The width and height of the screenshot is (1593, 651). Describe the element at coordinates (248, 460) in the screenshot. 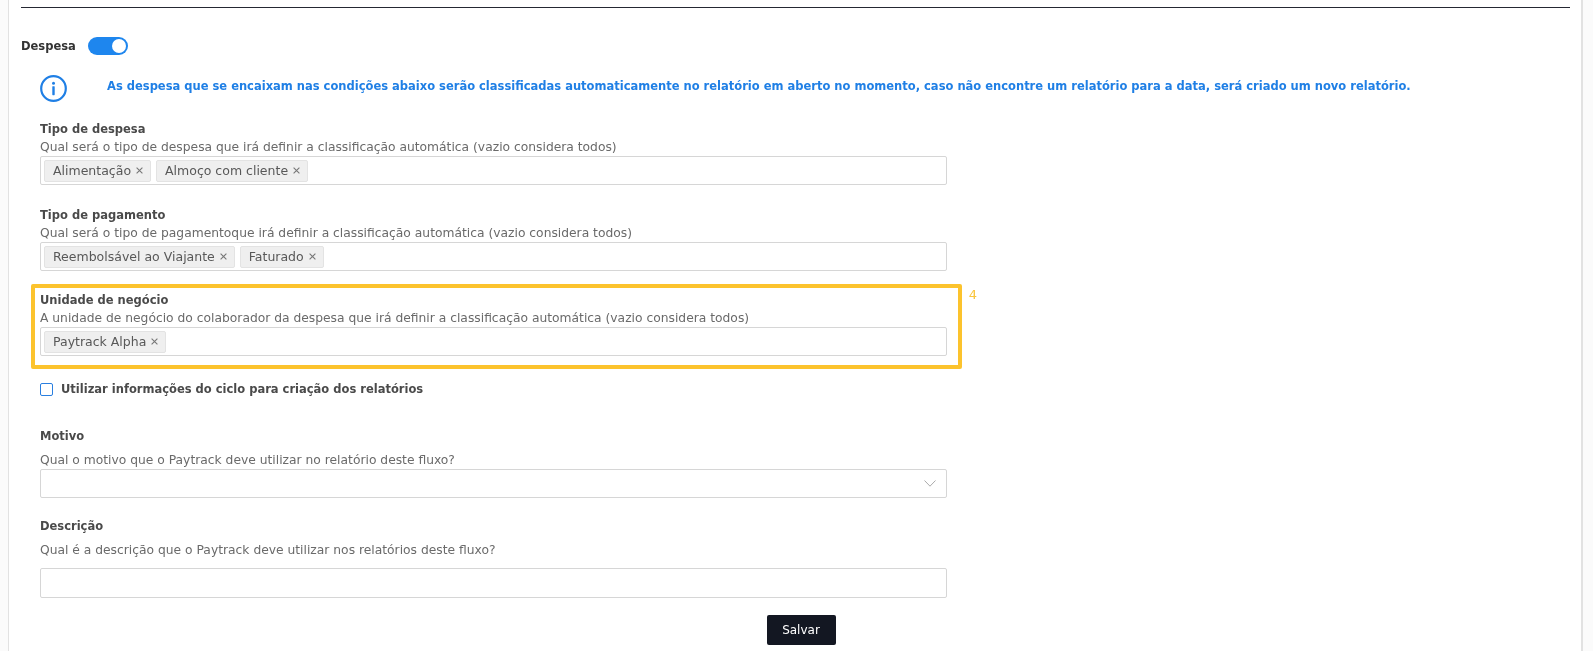

I see `field-help: Qual o motivo que o Paytrack deve utilizar no relatório deste fluxo?` at that location.